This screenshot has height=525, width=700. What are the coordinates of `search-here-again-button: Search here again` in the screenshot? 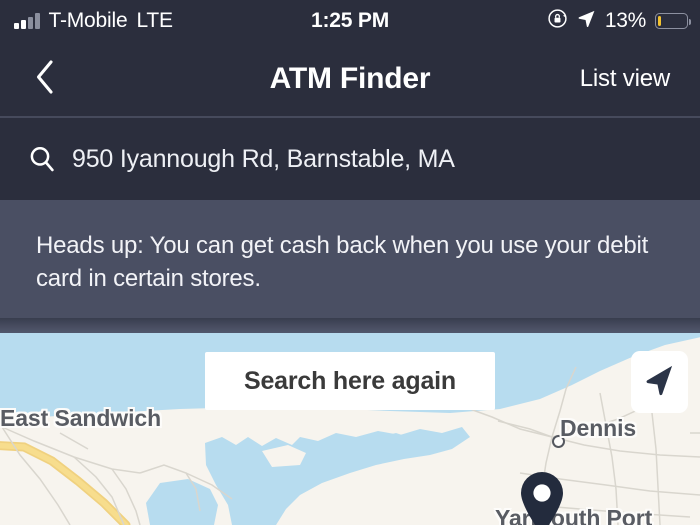 It's located at (350, 381).